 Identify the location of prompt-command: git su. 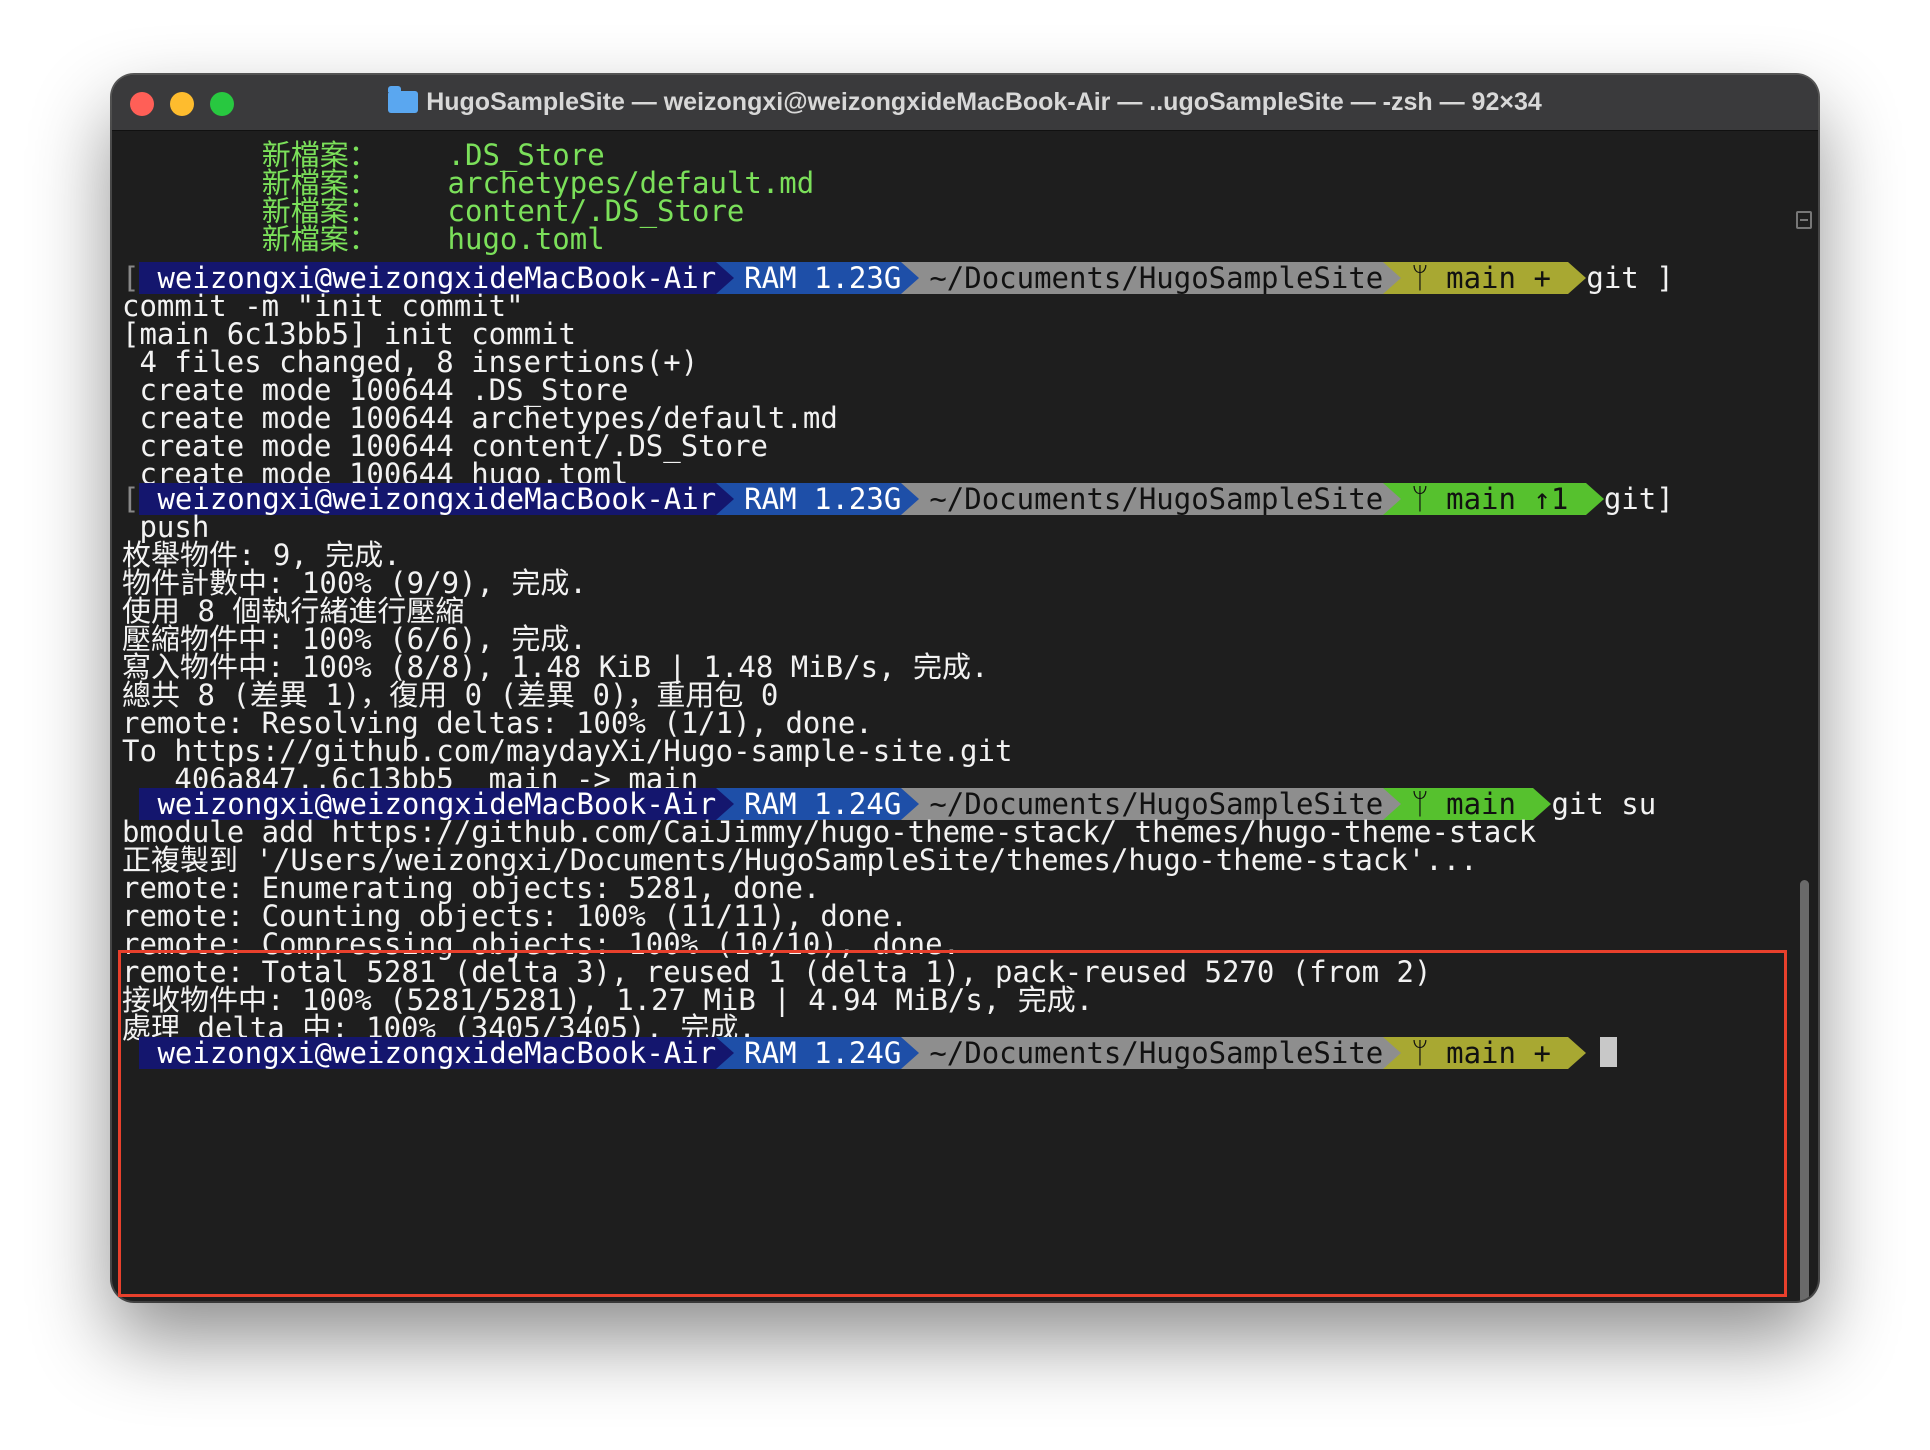
(1604, 804).